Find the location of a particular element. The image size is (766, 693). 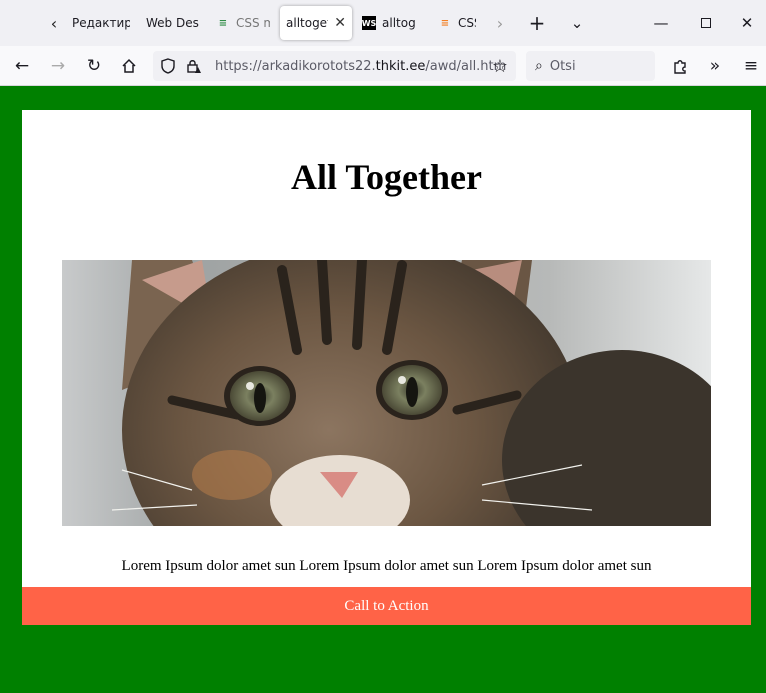

back-button: ← is located at coordinates (22, 66).